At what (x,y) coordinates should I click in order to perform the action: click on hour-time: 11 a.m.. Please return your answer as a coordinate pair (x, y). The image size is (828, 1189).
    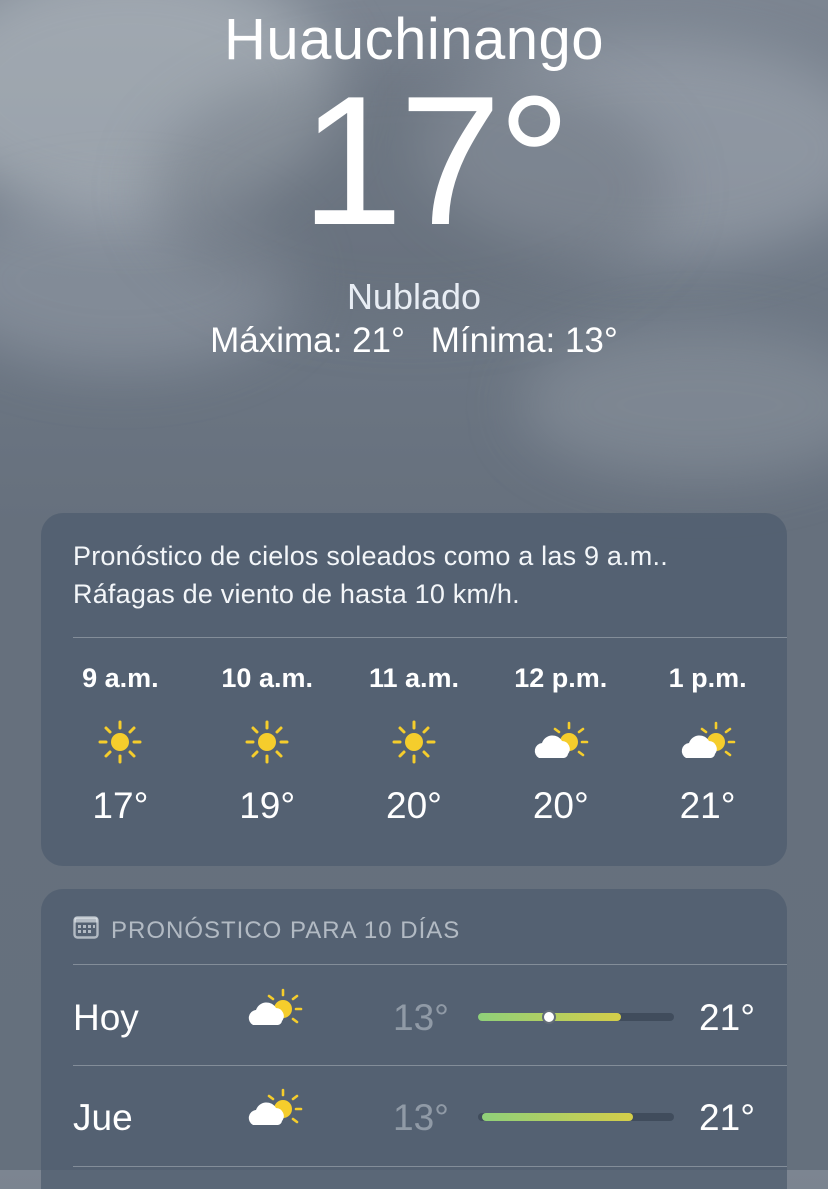
    Looking at the image, I should click on (414, 678).